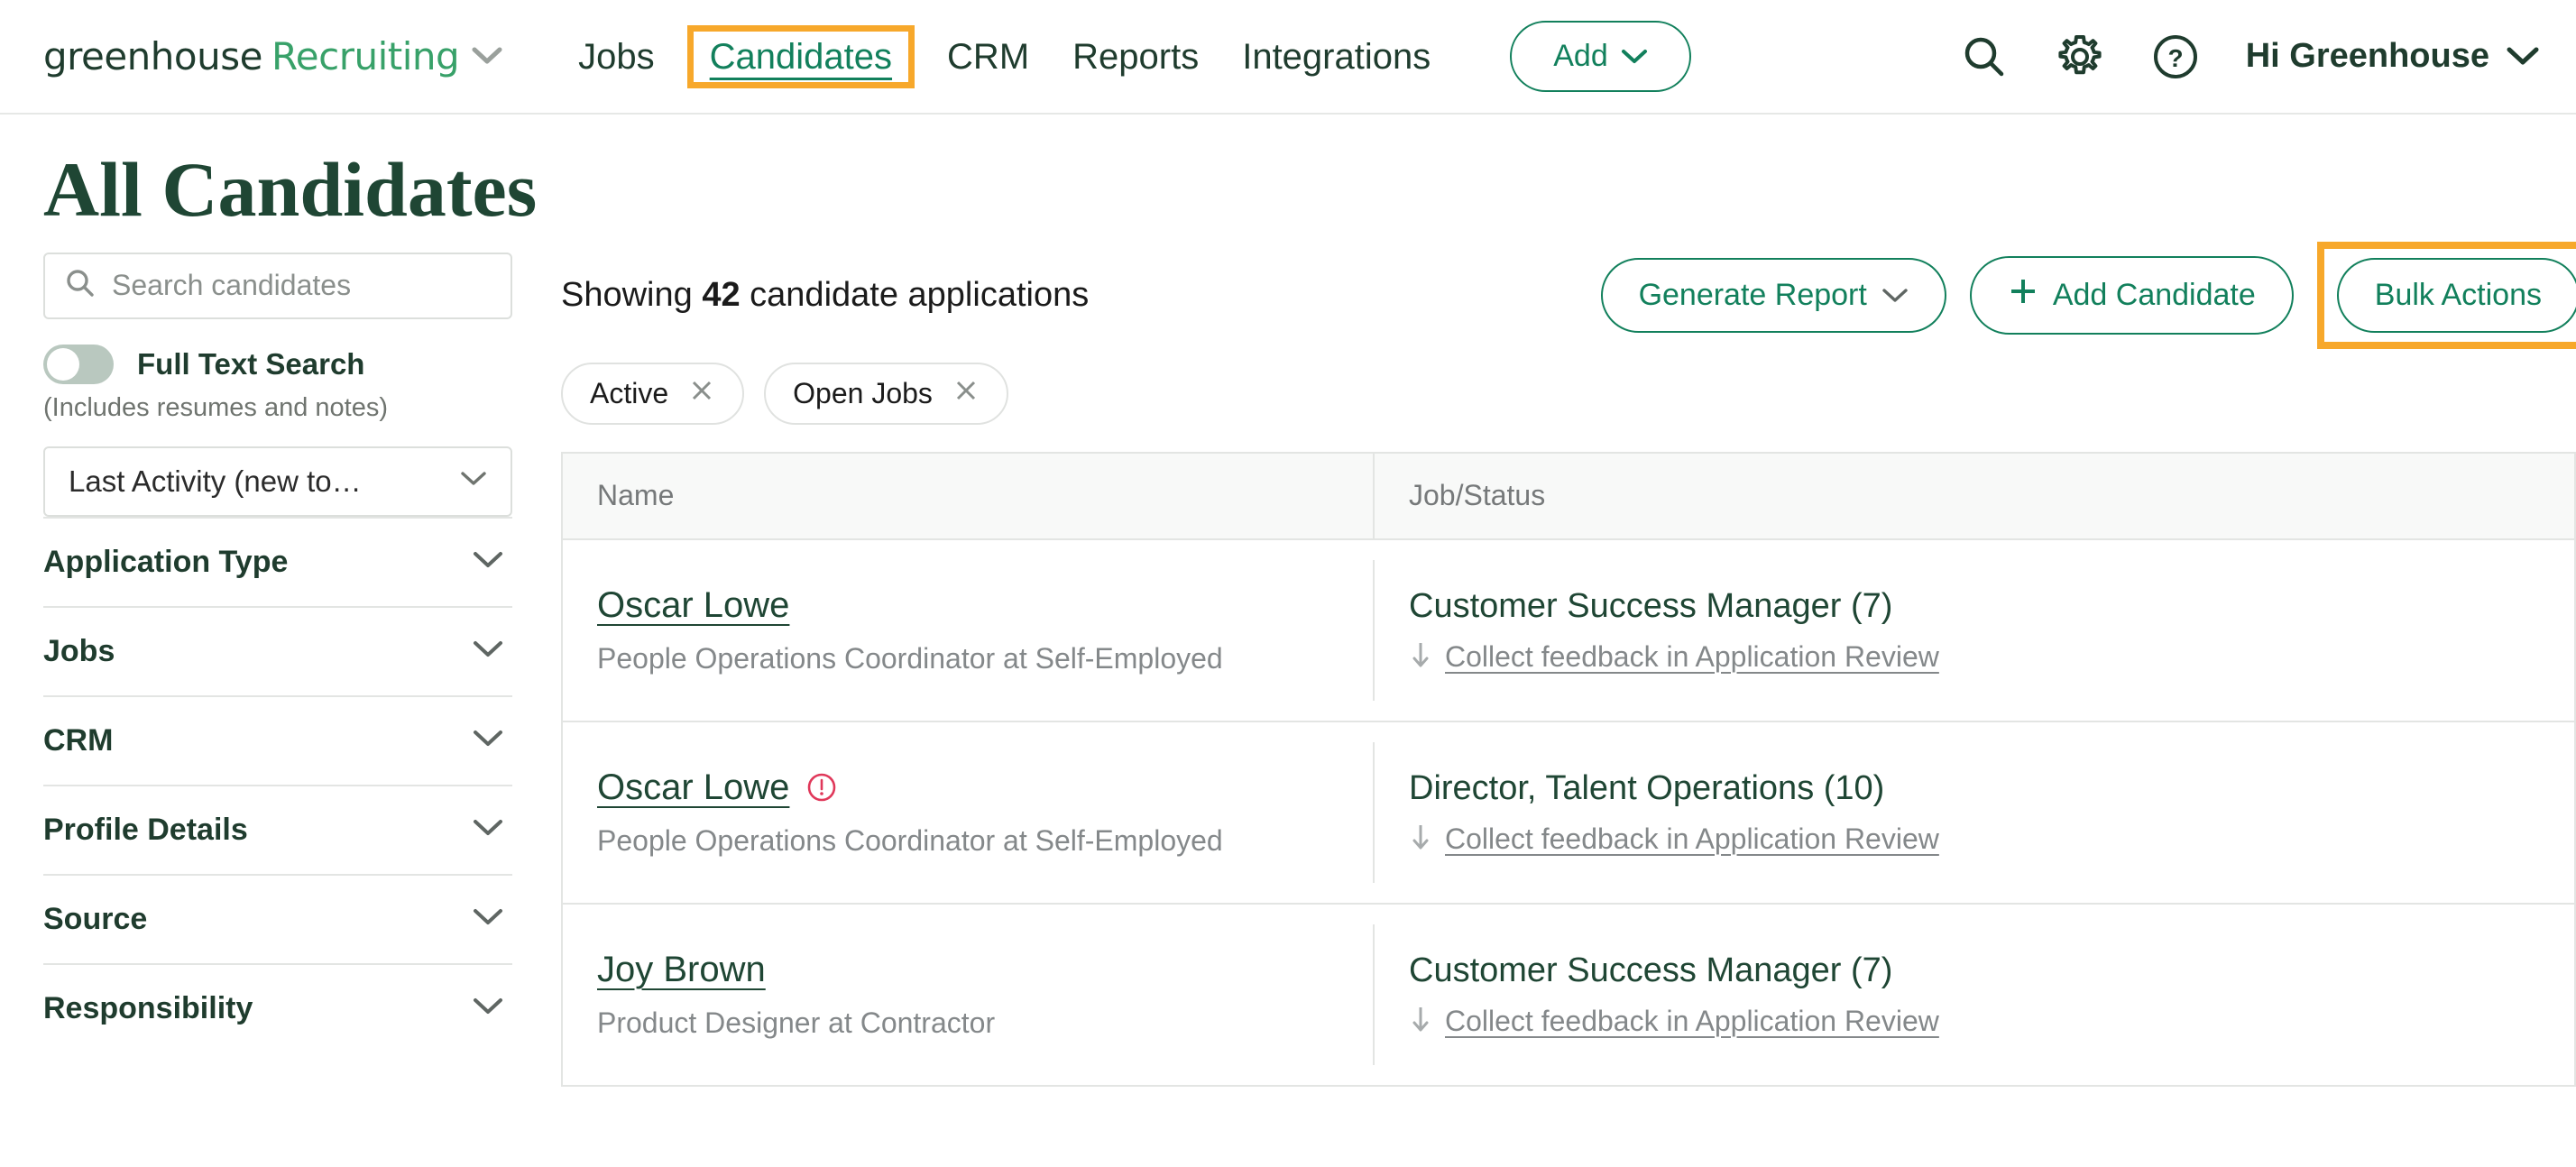  Describe the element at coordinates (1984, 57) in the screenshot. I see `search-icon` at that location.